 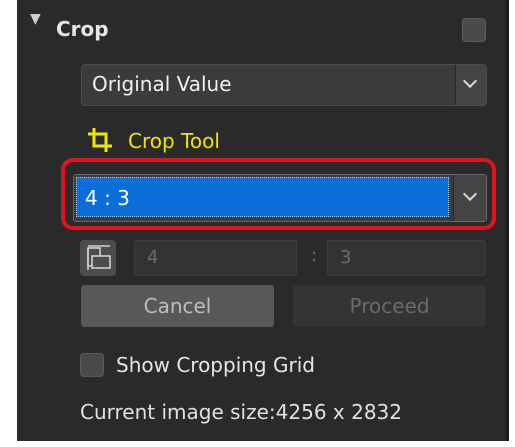 What do you see at coordinates (507, 220) in the screenshot?
I see `panel-edge` at bounding box center [507, 220].